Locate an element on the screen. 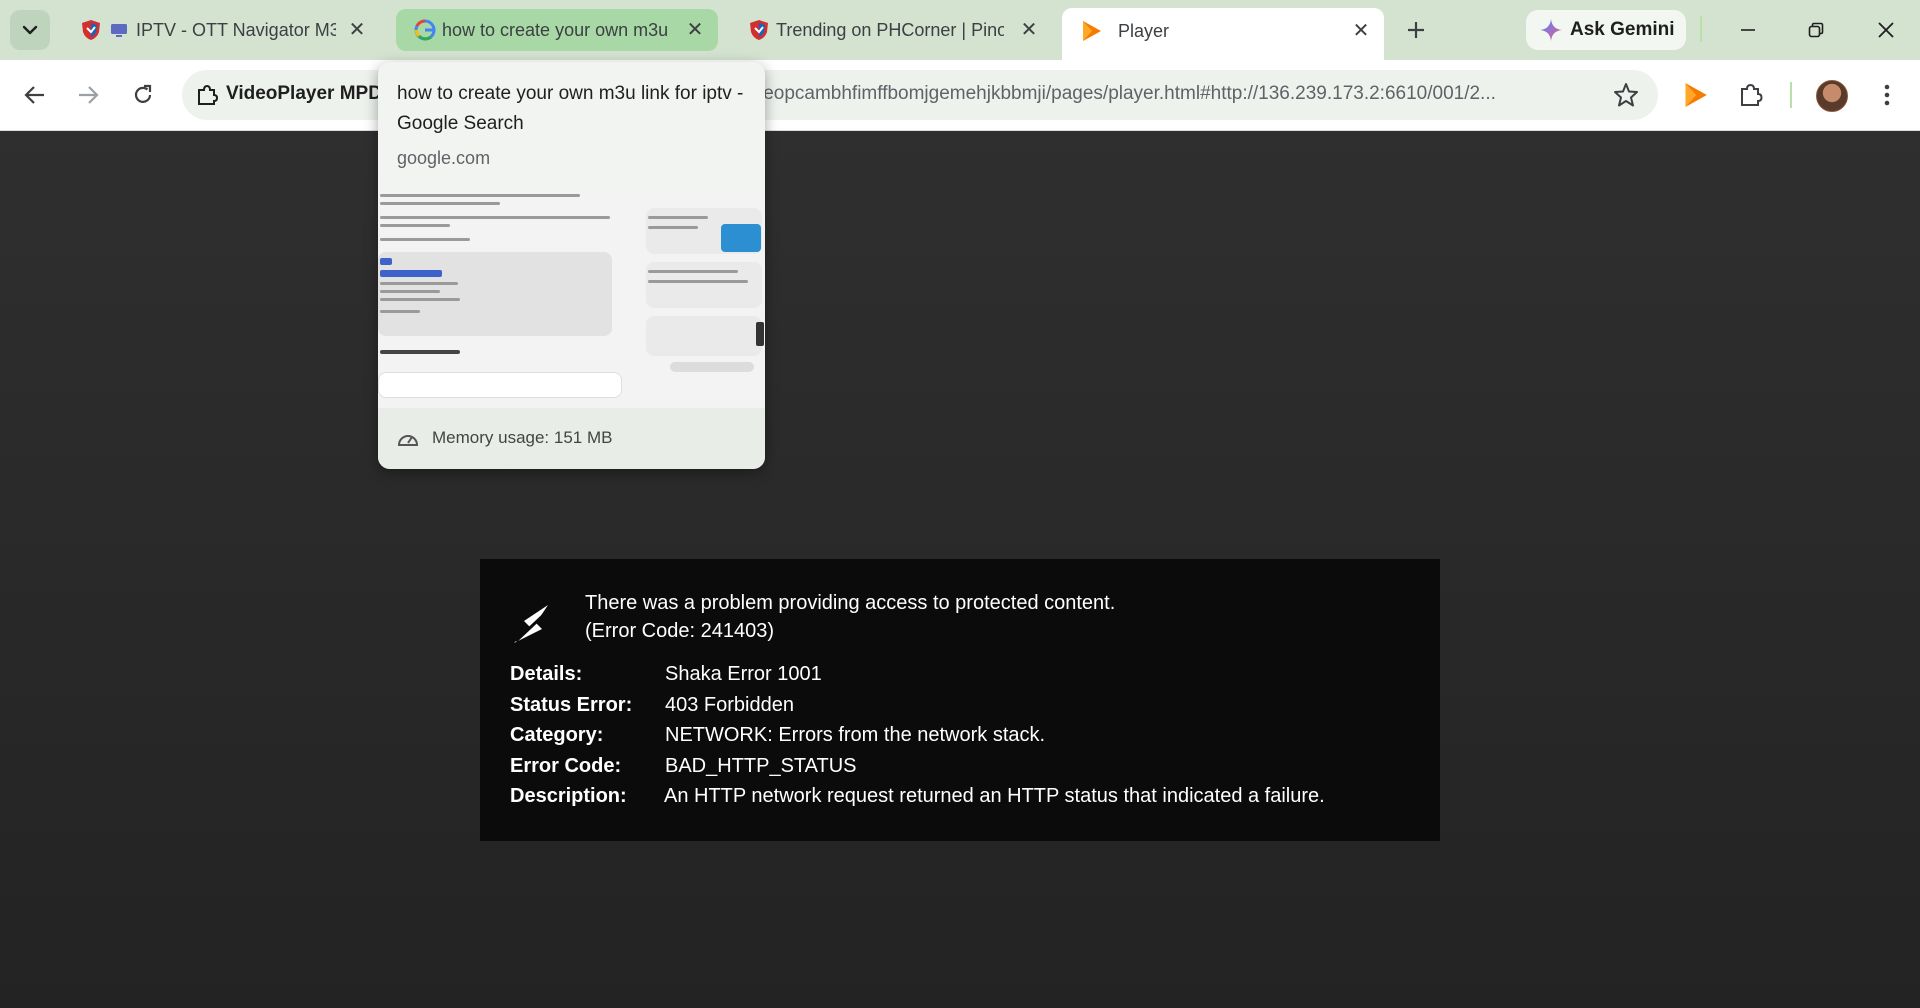 The height and width of the screenshot is (1008, 1920). puzzle-icon is located at coordinates (1752, 94).